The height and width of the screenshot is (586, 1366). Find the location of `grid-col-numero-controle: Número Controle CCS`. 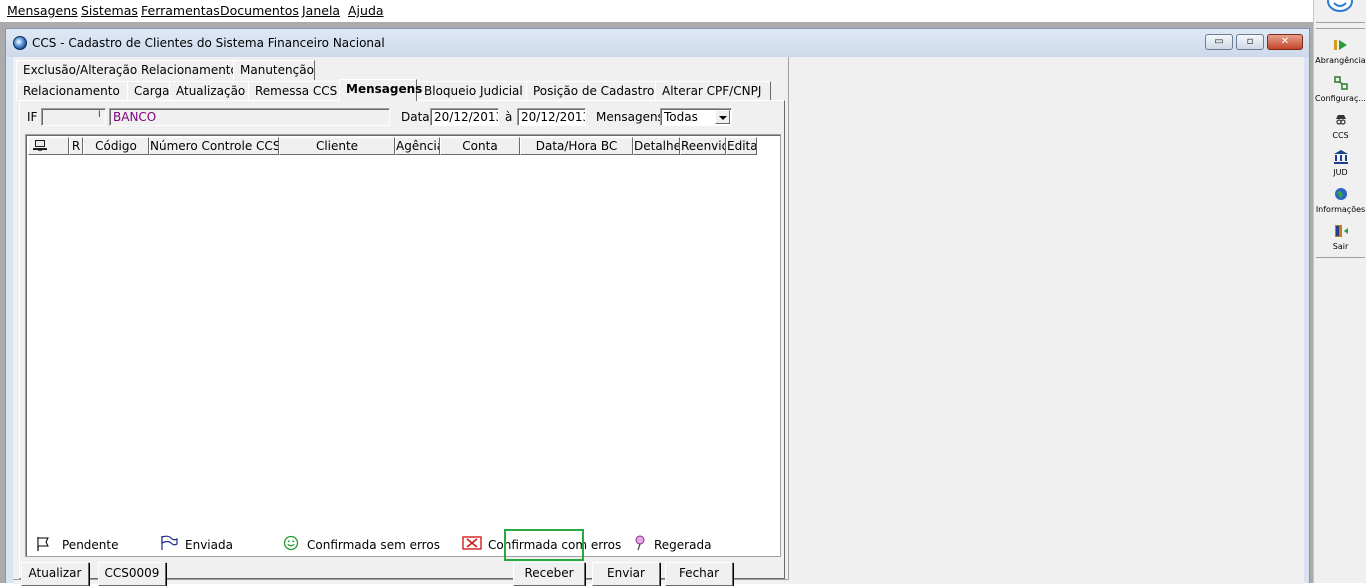

grid-col-numero-controle: Número Controle CCS is located at coordinates (214, 146).